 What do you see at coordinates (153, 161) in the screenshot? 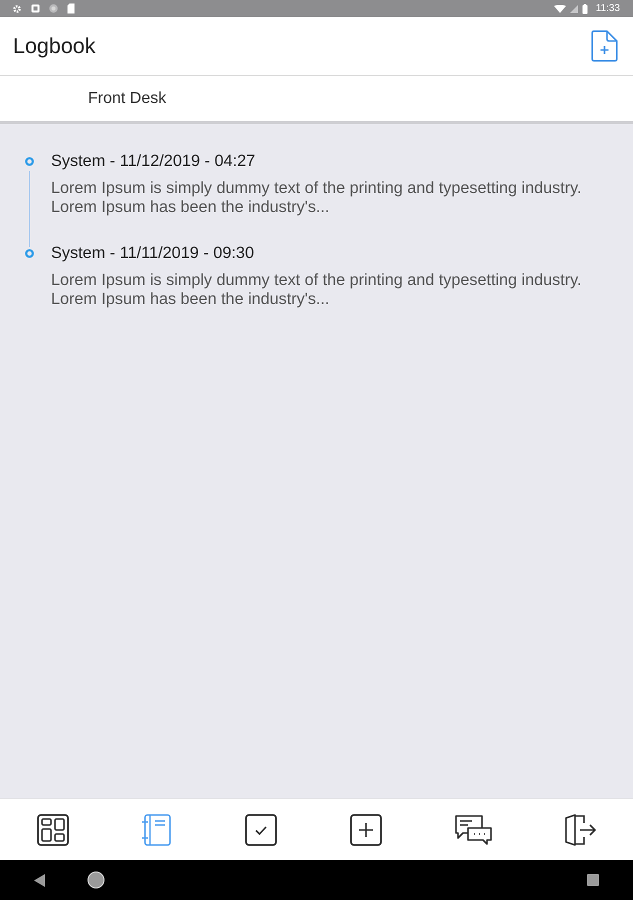
I see `entry-title: System - 11/12/2019 - 04:27` at bounding box center [153, 161].